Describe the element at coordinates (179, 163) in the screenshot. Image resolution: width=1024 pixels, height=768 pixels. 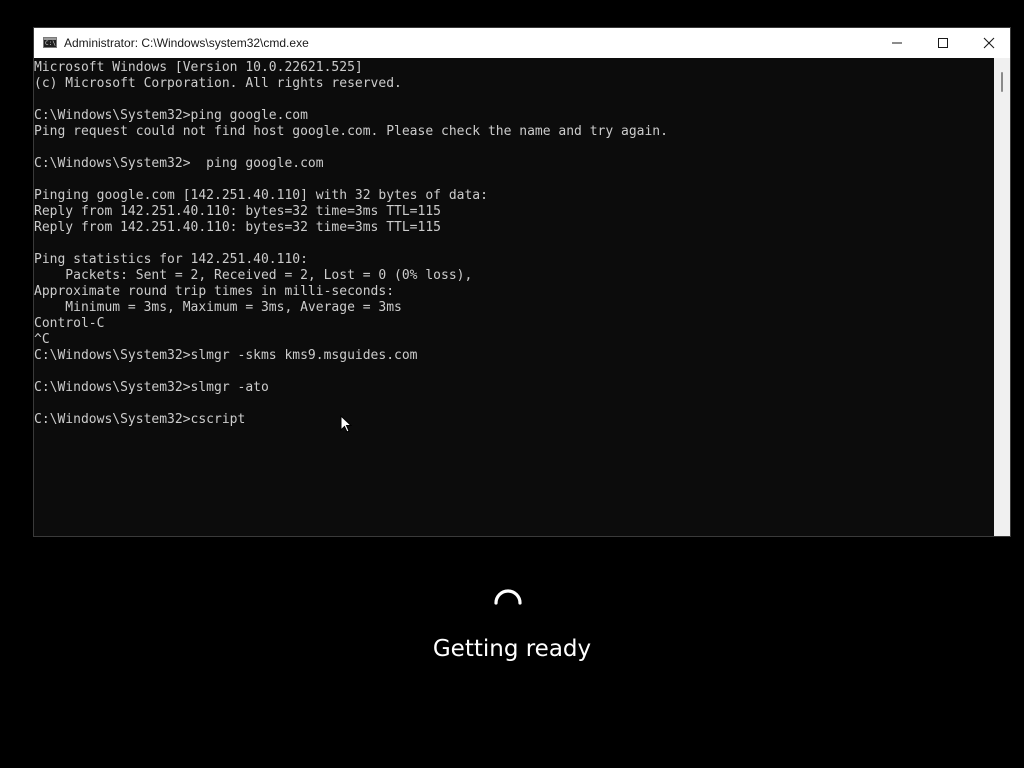
I see `console-line: C:\Windows\System32> ping google.com` at that location.